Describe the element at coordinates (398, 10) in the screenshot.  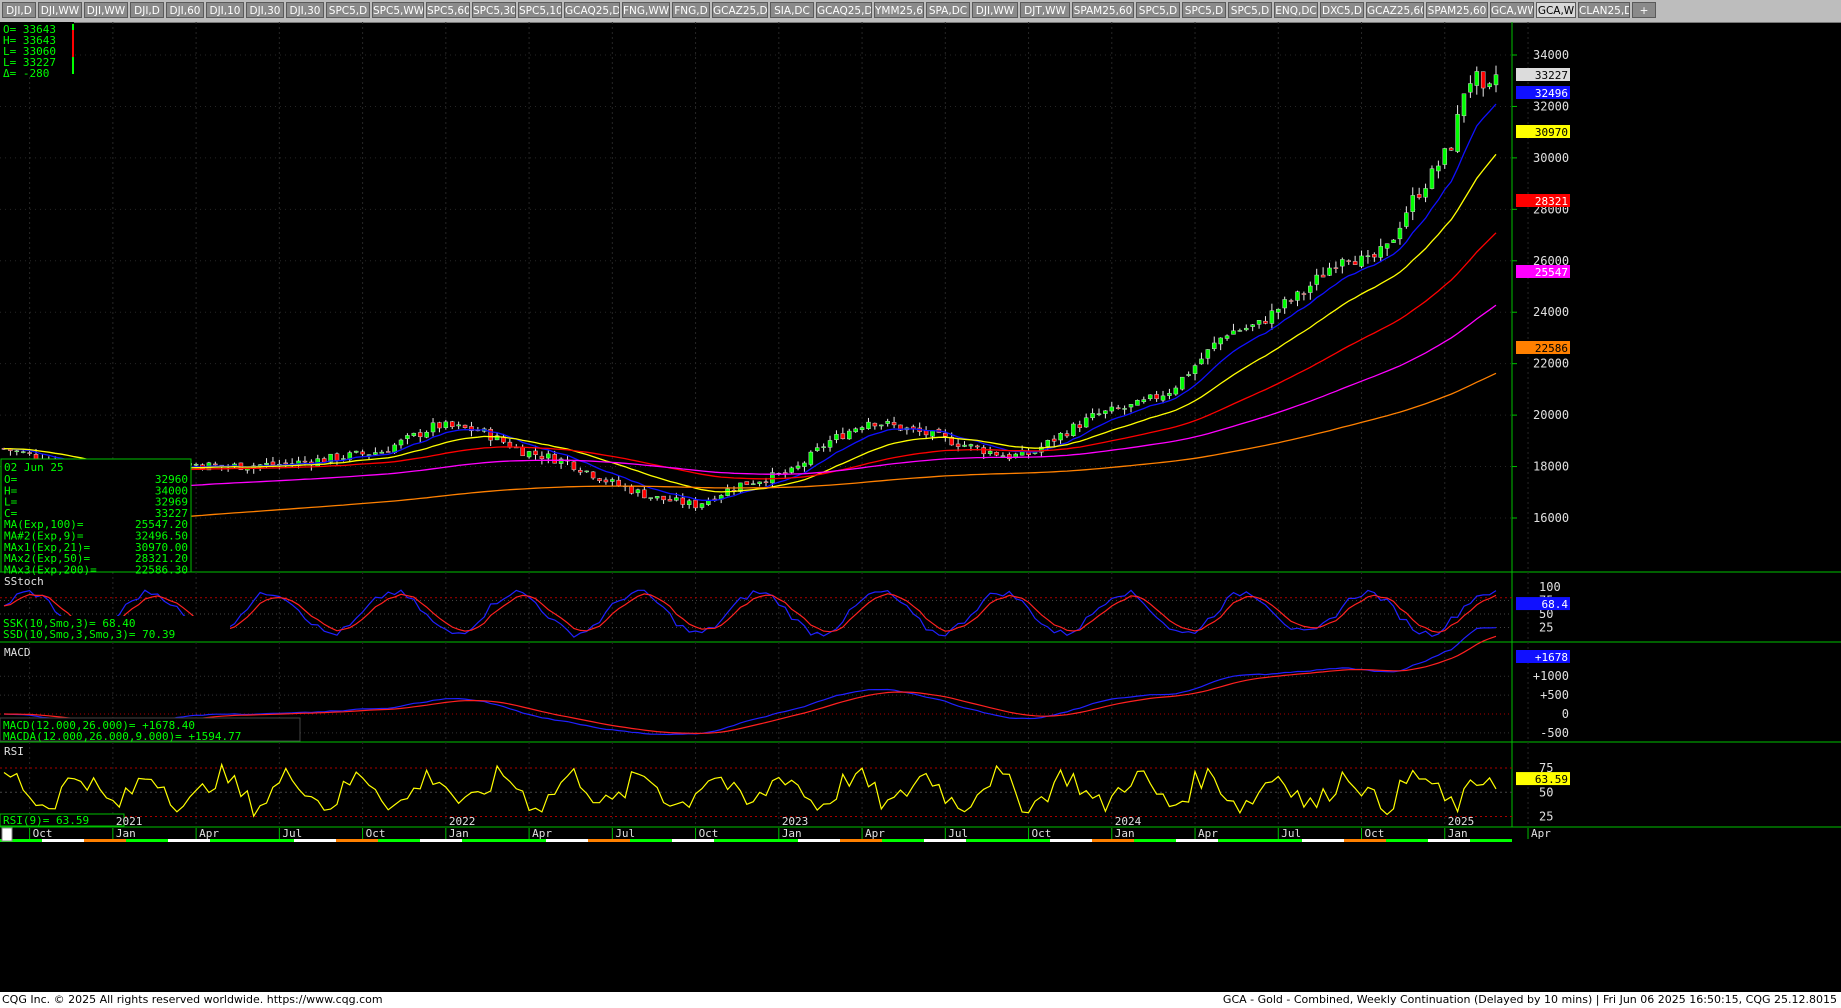
I see `symbol-tab: SPC5,WW` at that location.